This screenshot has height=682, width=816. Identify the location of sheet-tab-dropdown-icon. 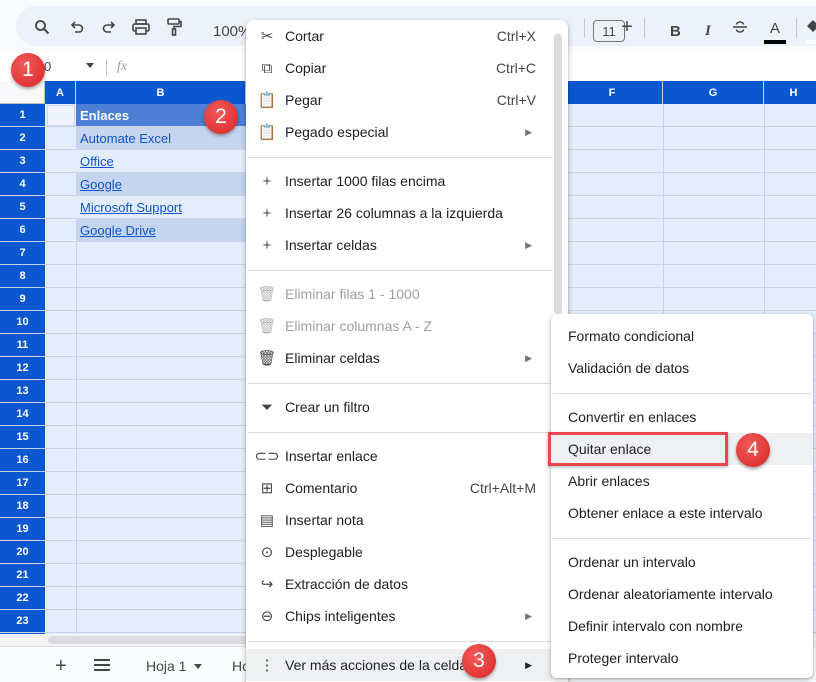
(198, 666).